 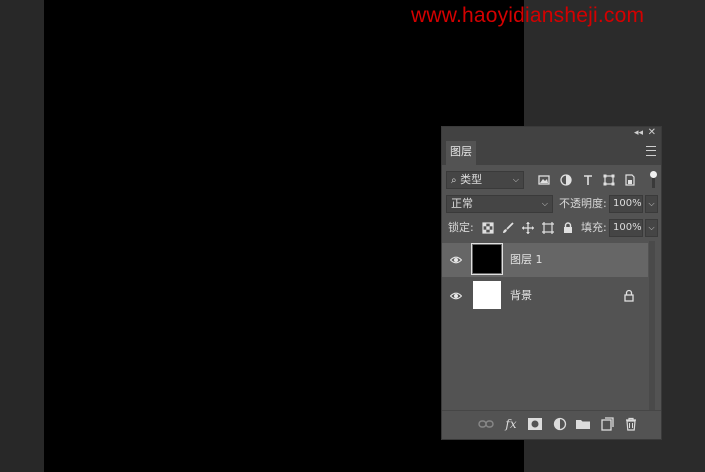 What do you see at coordinates (583, 203) in the screenshot?
I see `opacity-label: 不透明度:` at bounding box center [583, 203].